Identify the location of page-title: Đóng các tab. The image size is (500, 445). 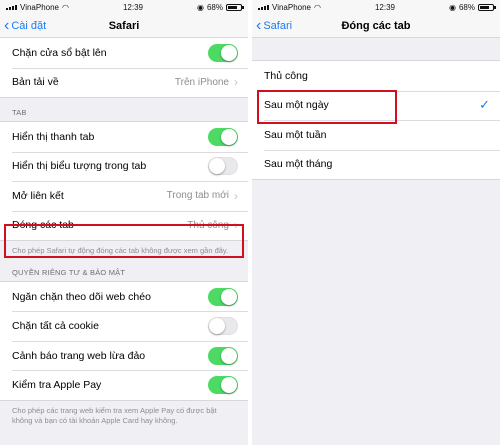
(376, 25).